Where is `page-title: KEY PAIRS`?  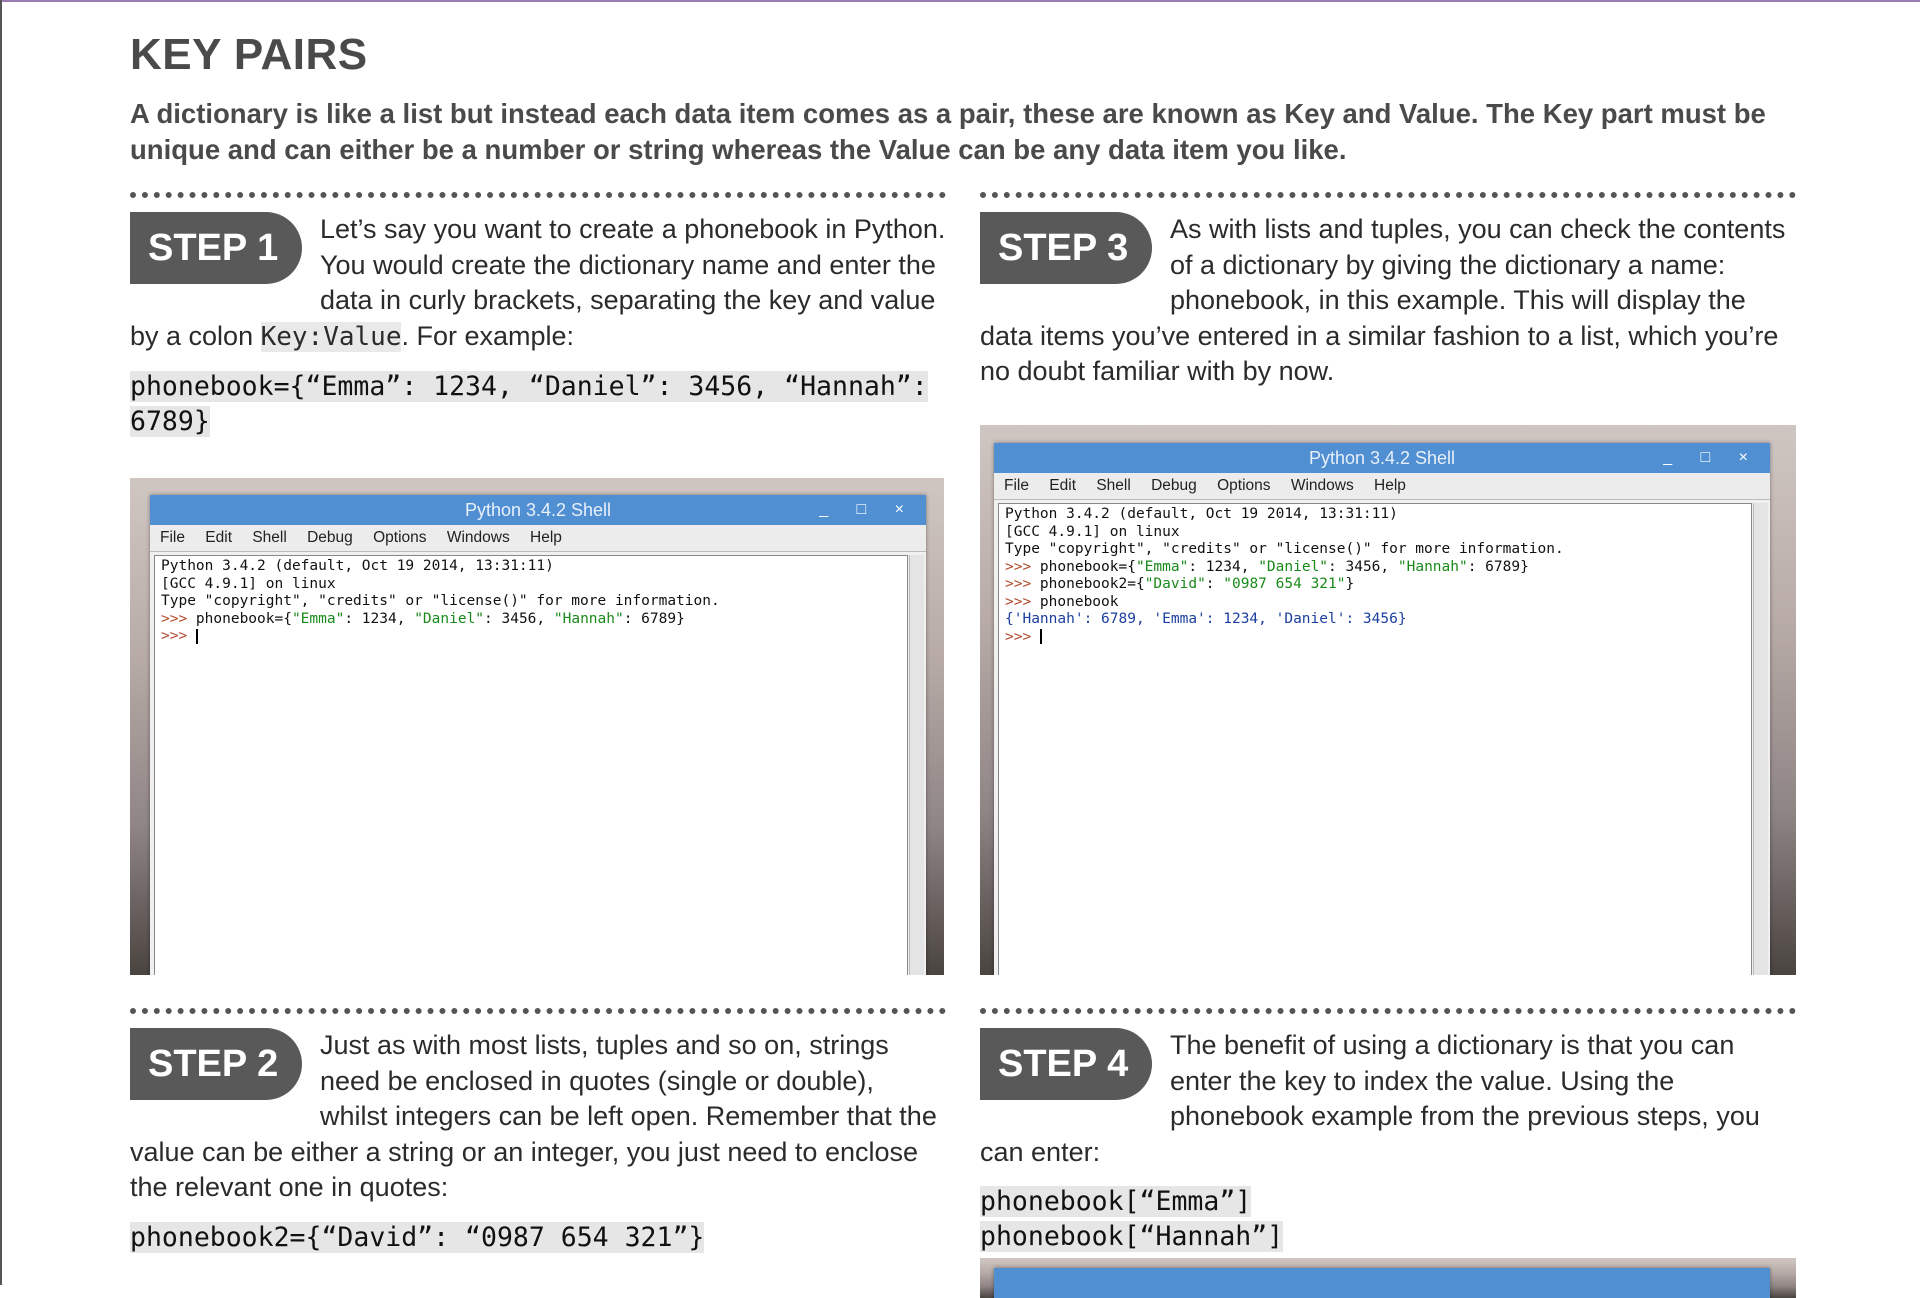
page-title: KEY PAIRS is located at coordinates (249, 54).